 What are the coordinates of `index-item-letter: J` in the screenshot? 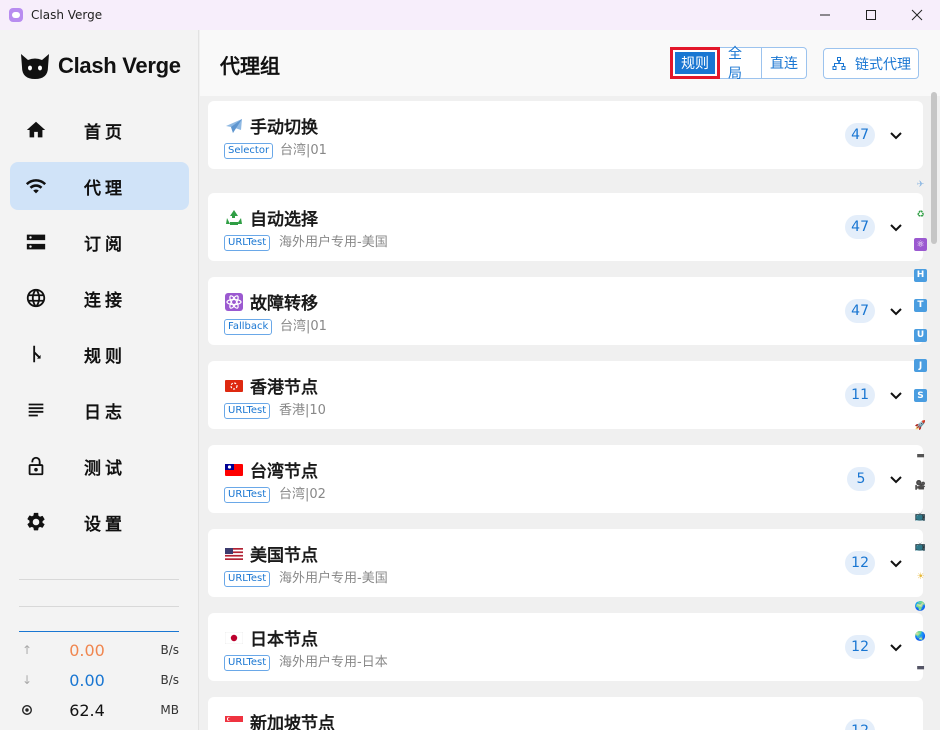 It's located at (920, 366).